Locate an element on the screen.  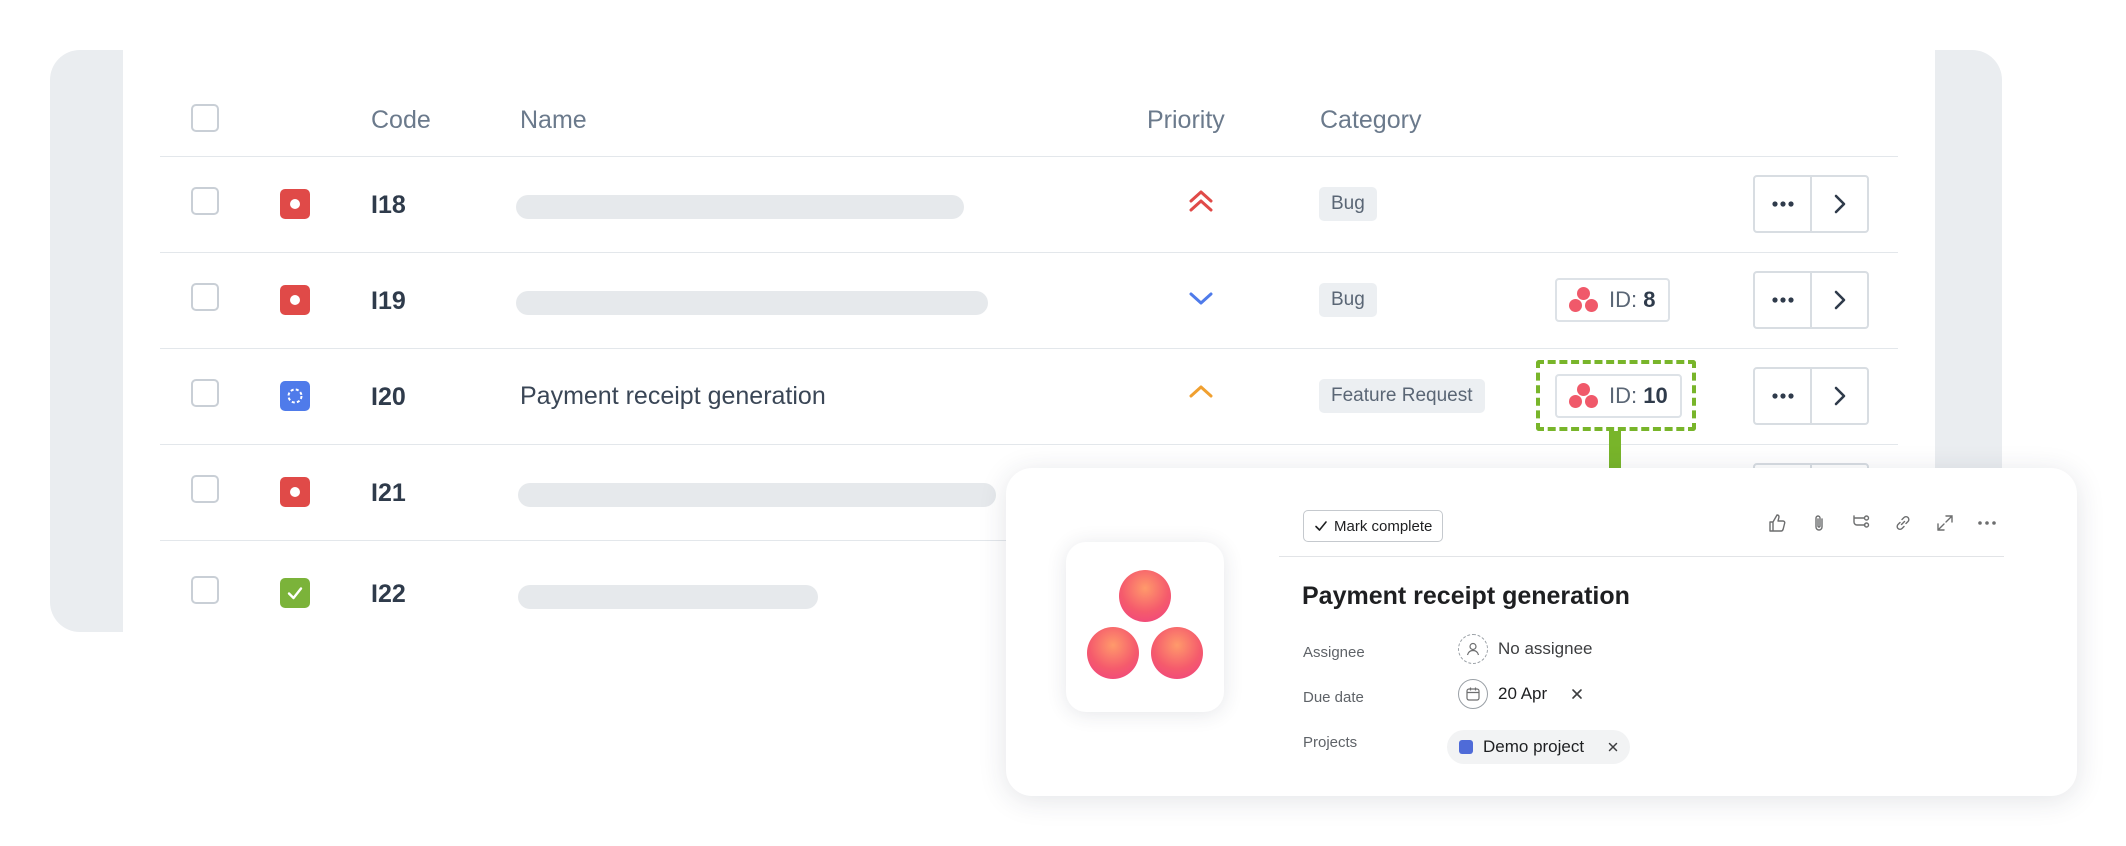
column-header-priority: Priority is located at coordinates (1186, 120).